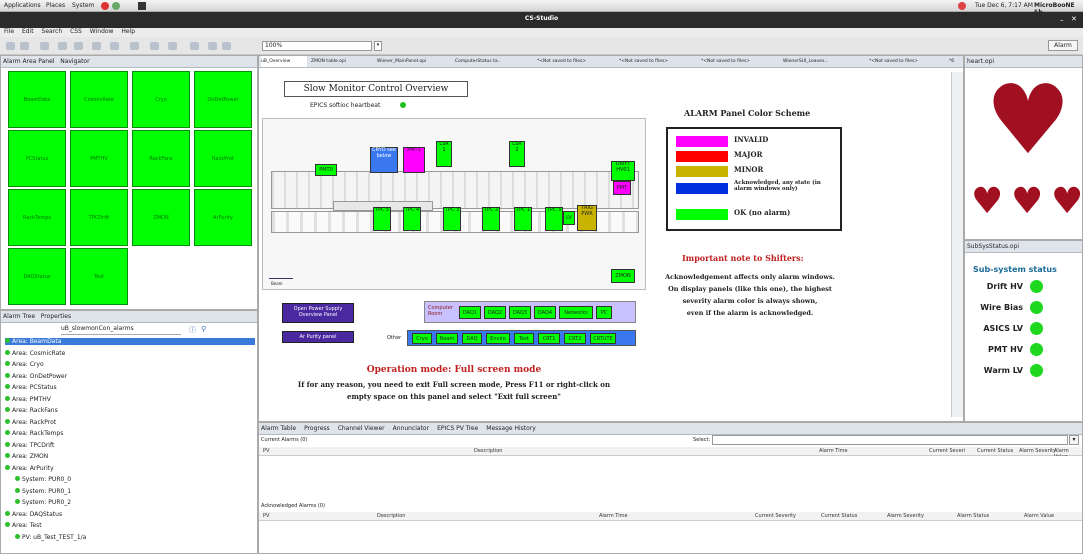 The image size is (1083, 554). What do you see at coordinates (569, 218) in the screenshot?
I see `lv-box: LV` at bounding box center [569, 218].